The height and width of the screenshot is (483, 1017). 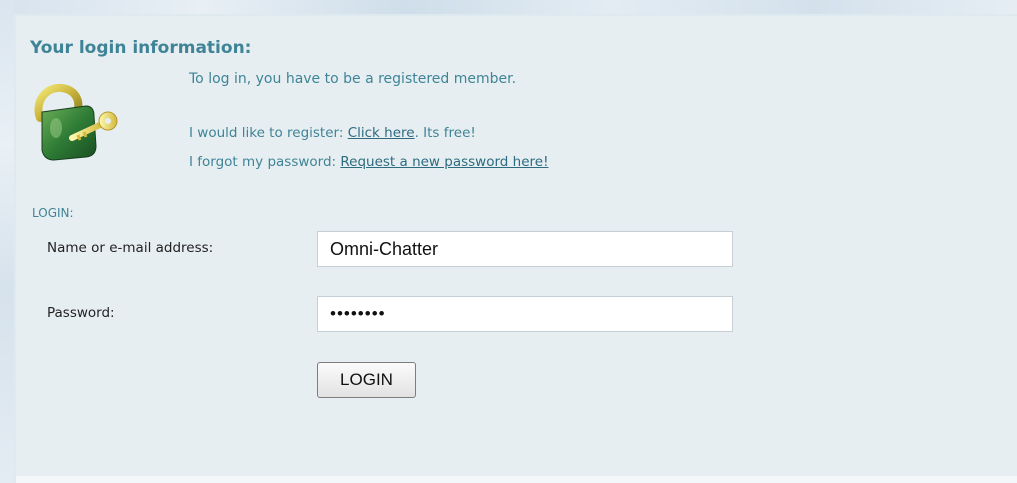 I want to click on left-border-strip, so click(x=7, y=241).